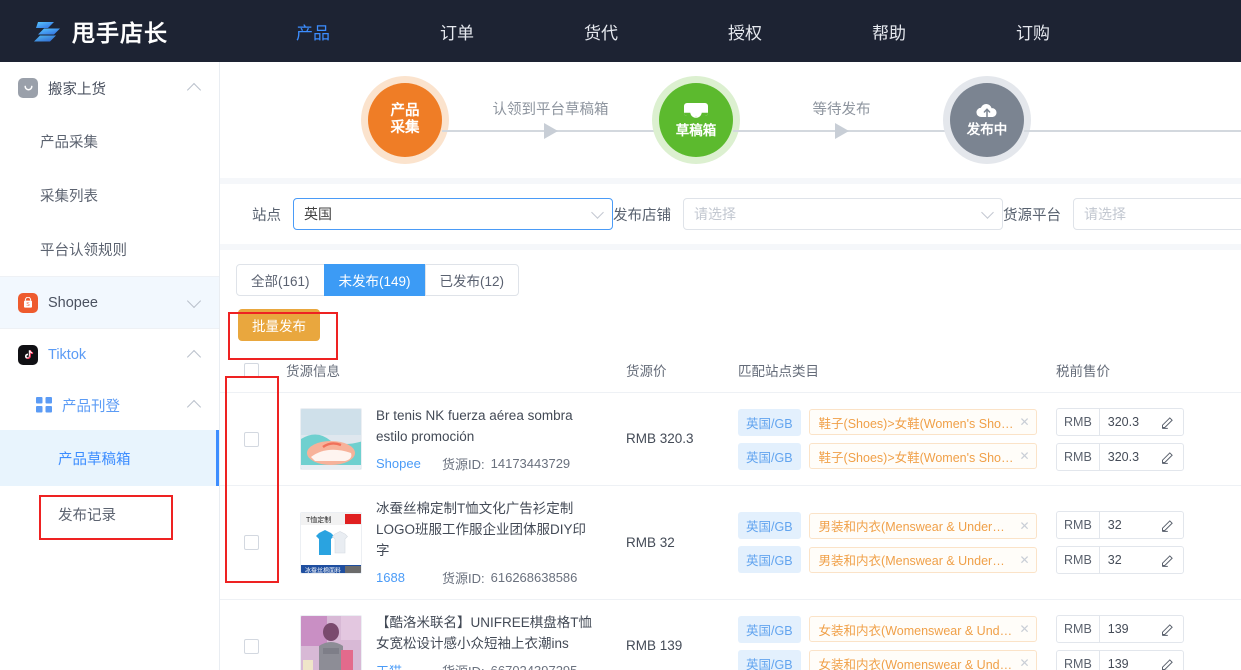  I want to click on sidebar-group-migration: 搬家上货, so click(109, 88).